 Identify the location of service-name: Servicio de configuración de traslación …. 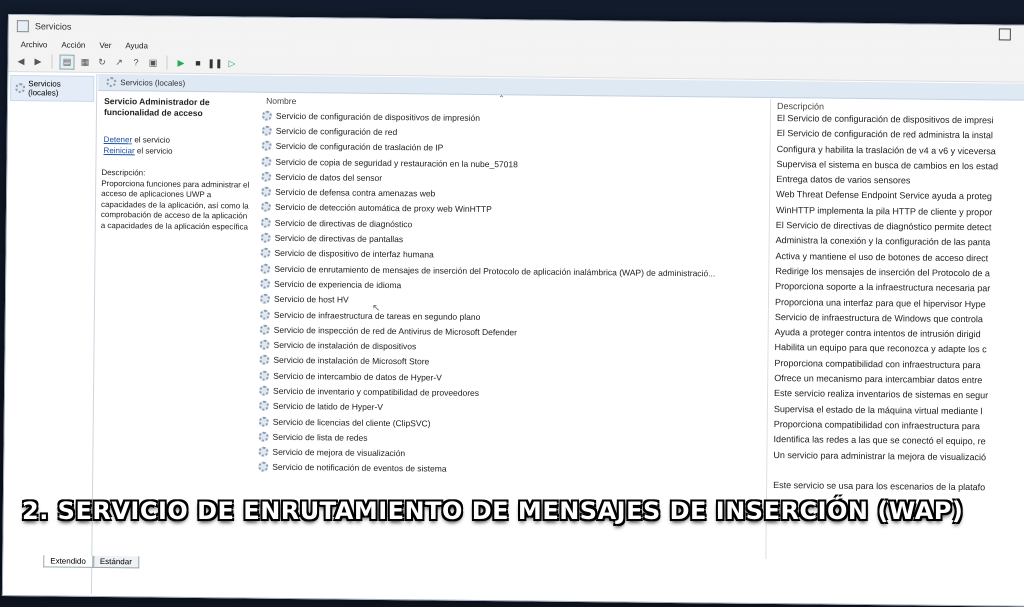
(359, 147).